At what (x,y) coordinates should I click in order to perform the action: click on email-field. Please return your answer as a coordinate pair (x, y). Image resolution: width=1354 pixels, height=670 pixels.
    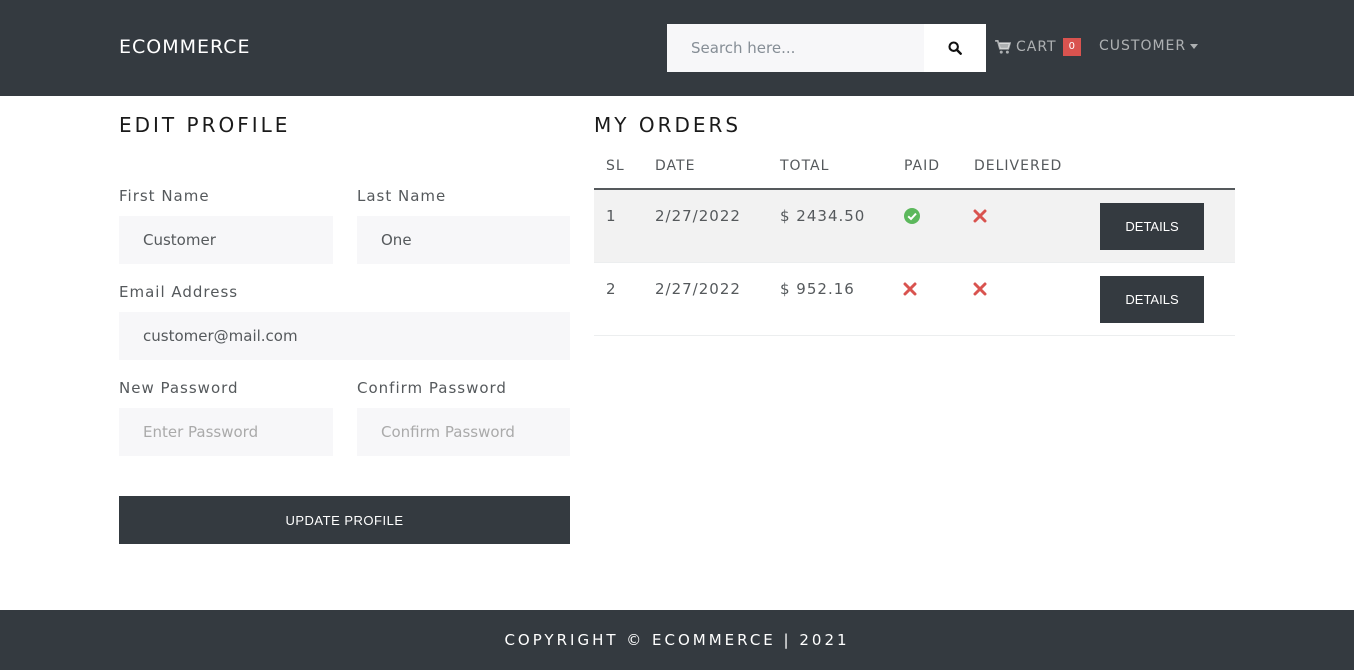
    Looking at the image, I should click on (344, 336).